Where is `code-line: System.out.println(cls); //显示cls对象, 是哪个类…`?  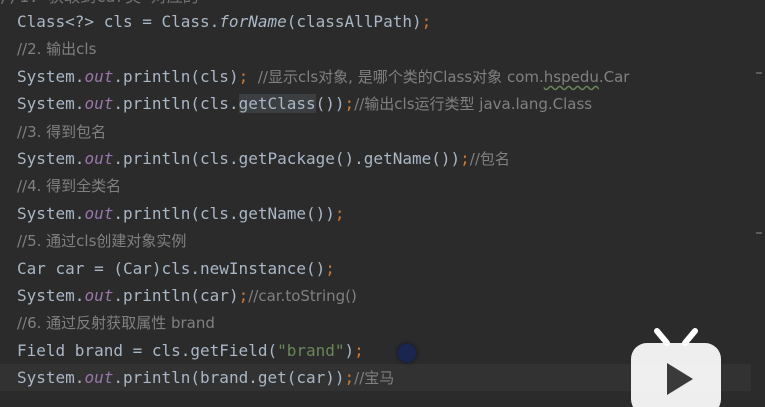
code-line: System.out.println(cls); //显示cls对象, 是哪个类… is located at coordinates (391, 76).